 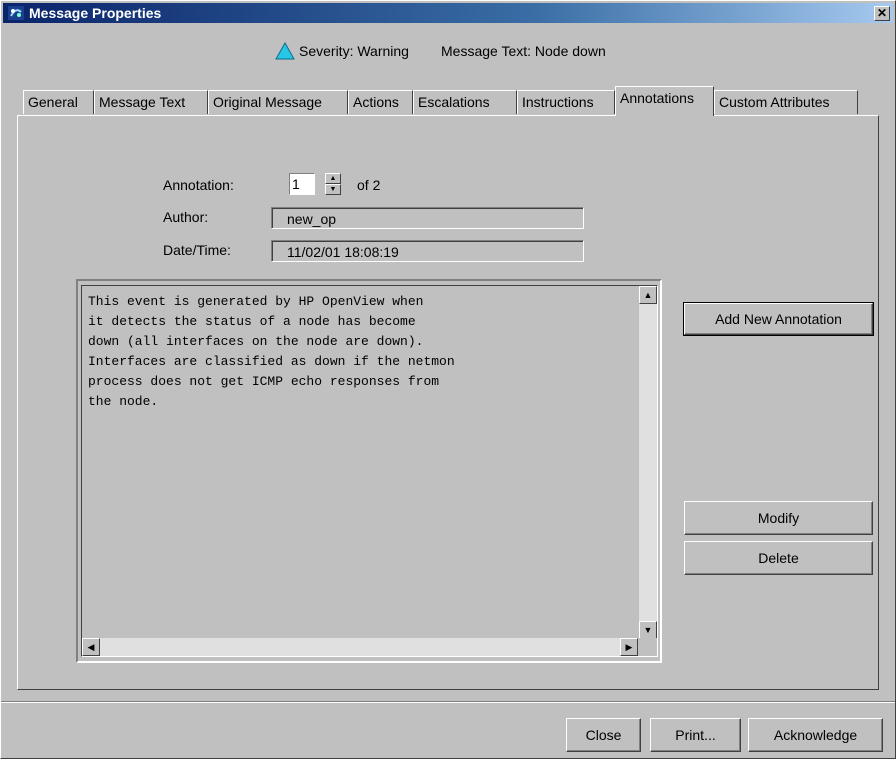 I want to click on tab-general: General, so click(x=58, y=102).